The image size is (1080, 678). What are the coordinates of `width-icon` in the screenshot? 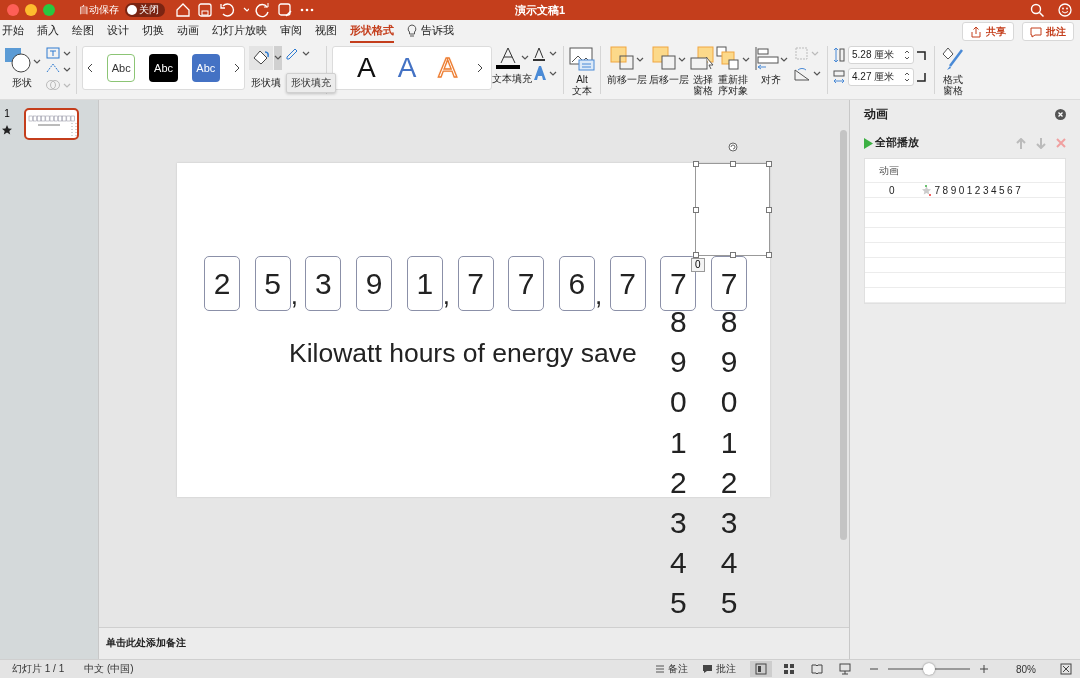 It's located at (839, 77).